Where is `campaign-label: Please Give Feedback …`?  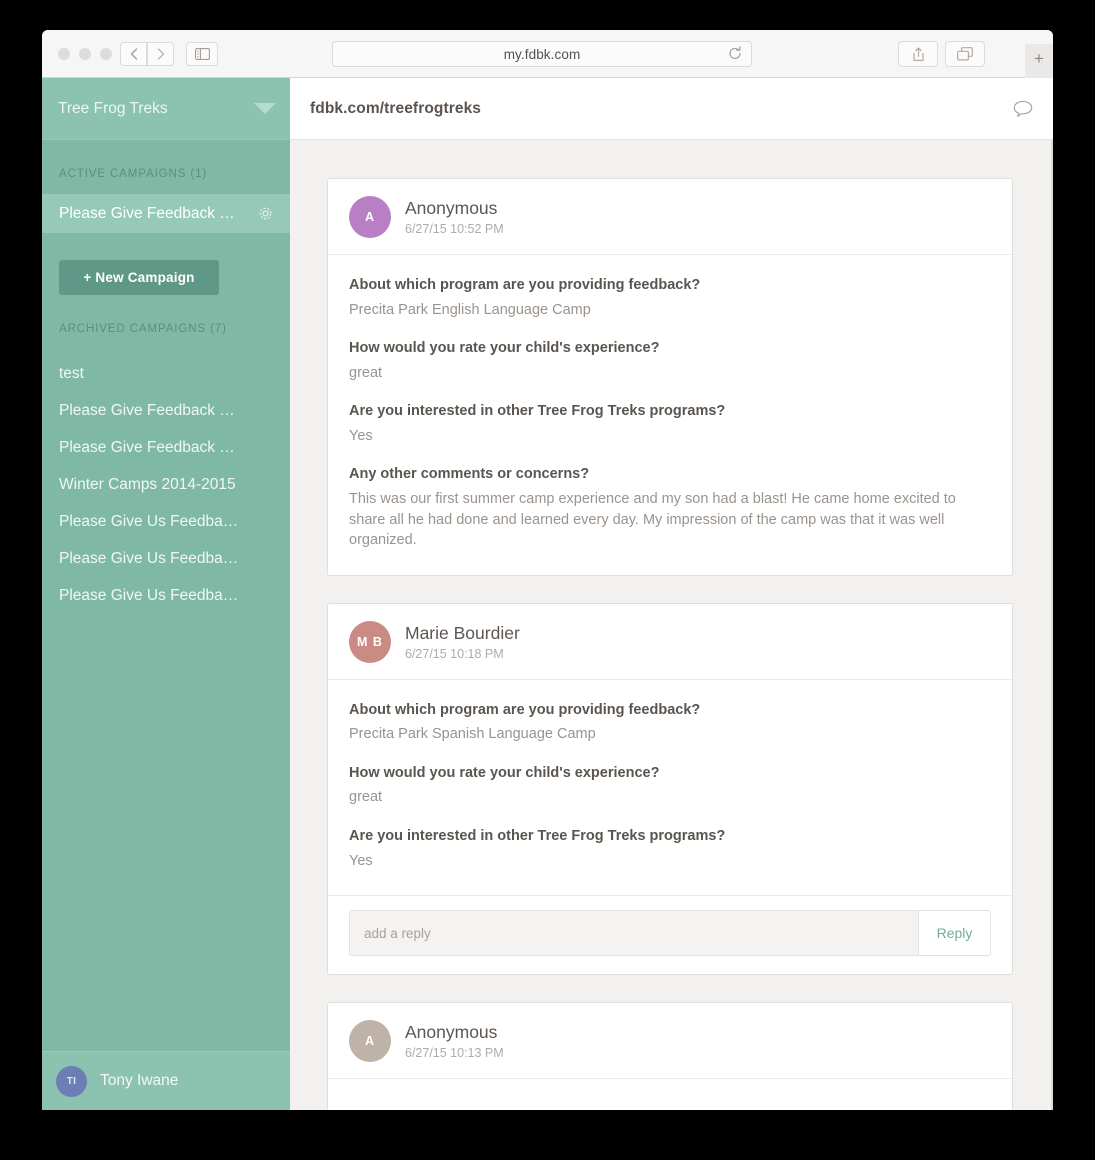 campaign-label: Please Give Feedback … is located at coordinates (147, 213).